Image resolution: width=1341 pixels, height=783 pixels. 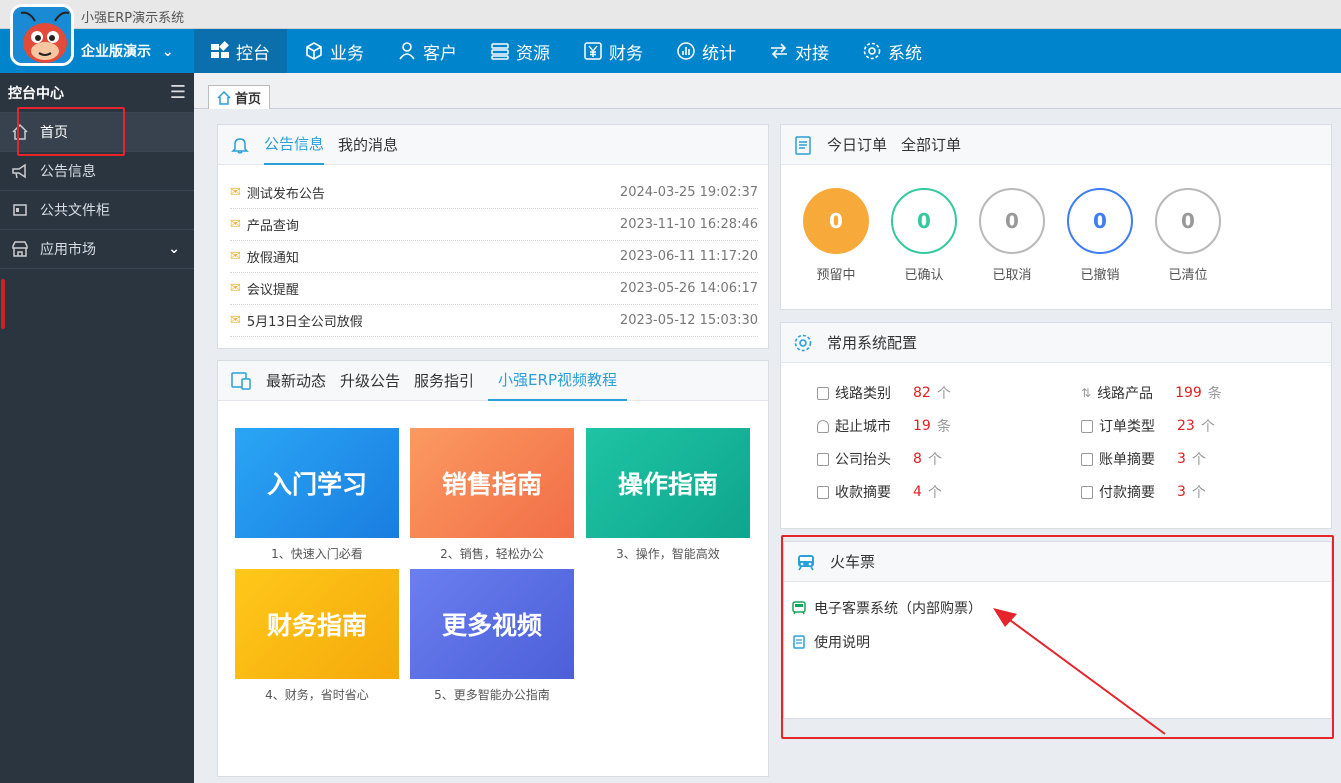 I want to click on annotation-arrow, so click(x=1079, y=671).